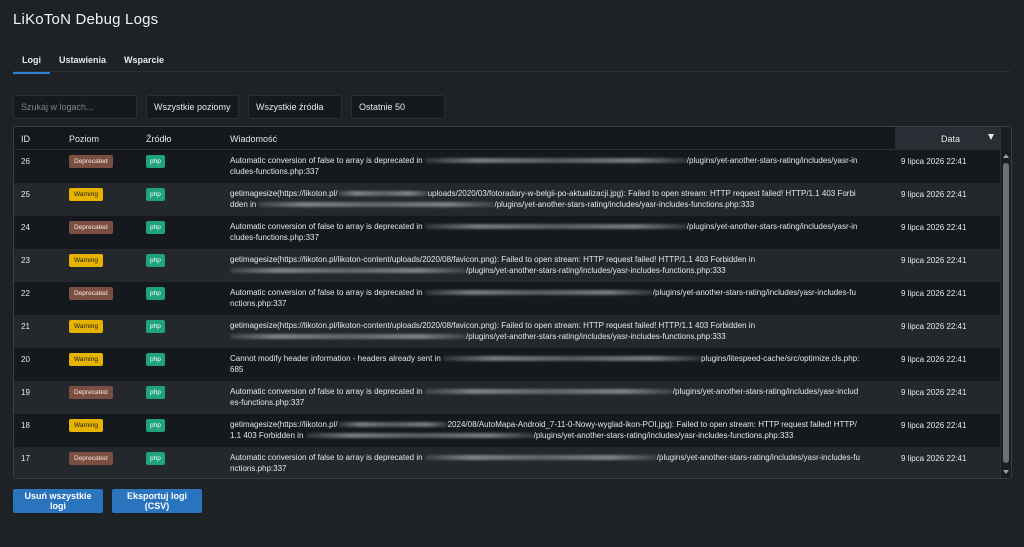 The width and height of the screenshot is (1024, 547). What do you see at coordinates (25, 293) in the screenshot?
I see `row-id: 22` at bounding box center [25, 293].